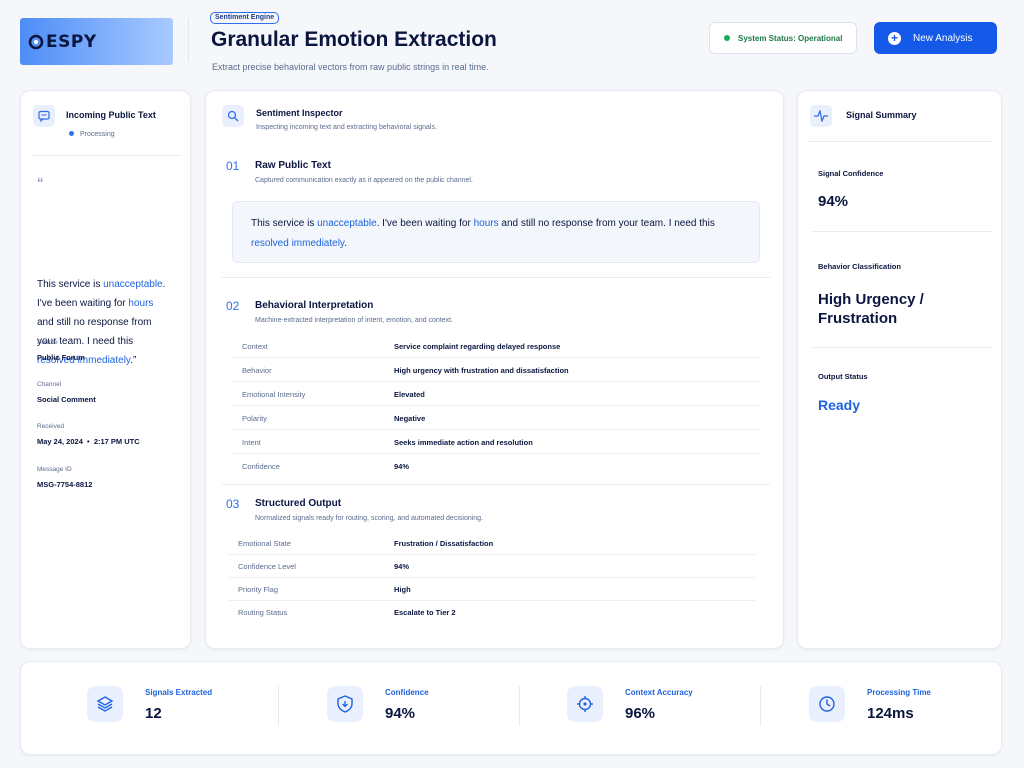 Image resolution: width=1024 pixels, height=768 pixels. What do you see at coordinates (790, 38) in the screenshot?
I see `system-status-text: System Status: Operational` at bounding box center [790, 38].